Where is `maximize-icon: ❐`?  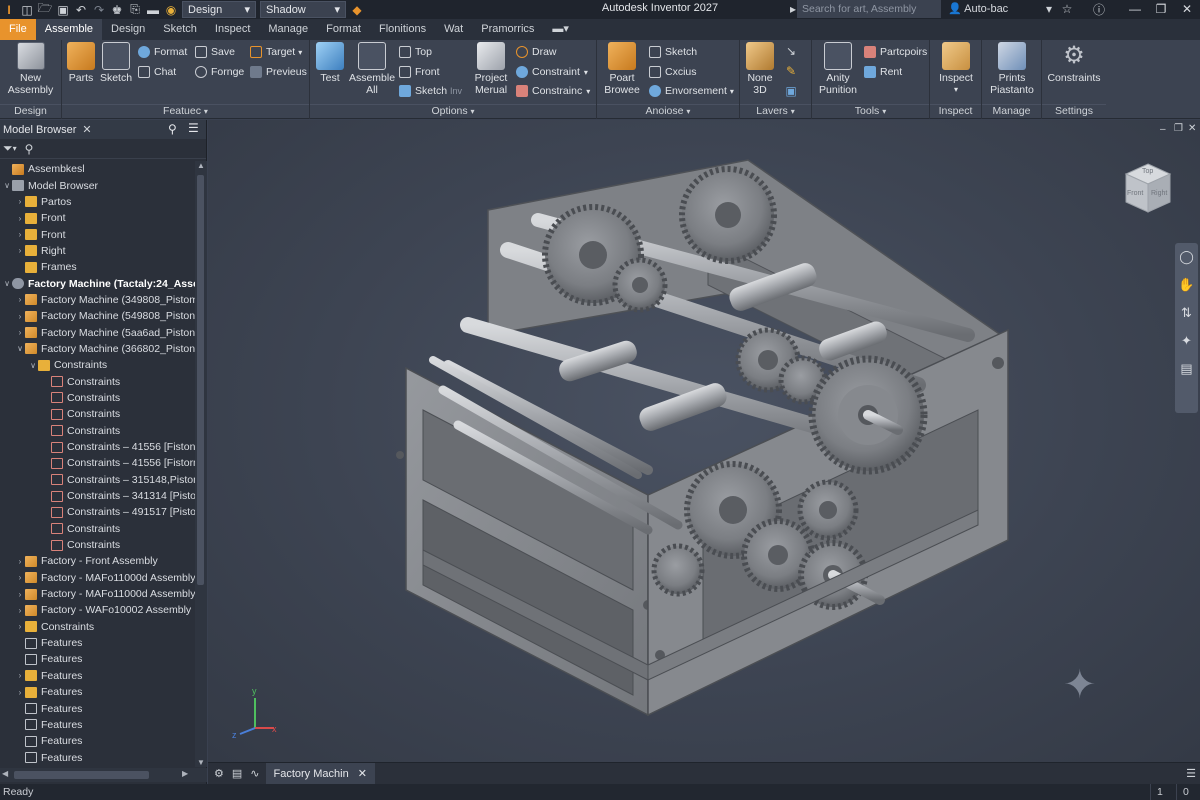 maximize-icon: ❐ is located at coordinates (1161, 9).